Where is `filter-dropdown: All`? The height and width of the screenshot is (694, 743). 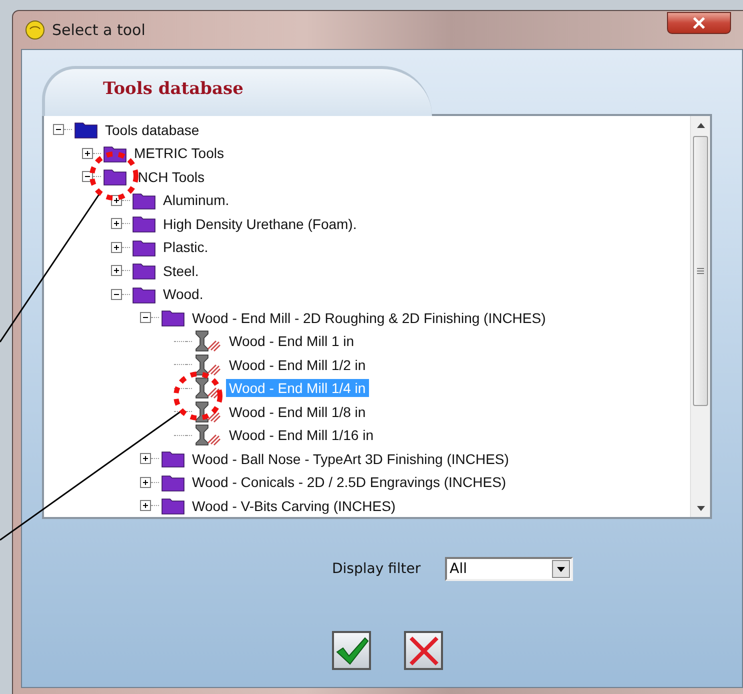
filter-dropdown: All is located at coordinates (508, 569).